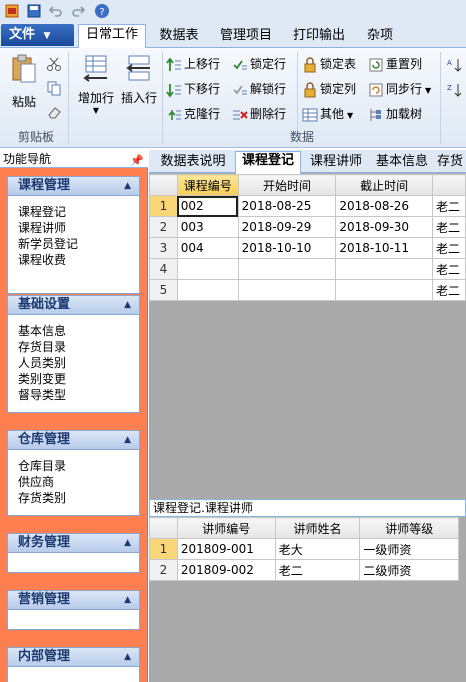 The height and width of the screenshot is (682, 466). I want to click on insert-row-button: 插入行, so click(139, 80).